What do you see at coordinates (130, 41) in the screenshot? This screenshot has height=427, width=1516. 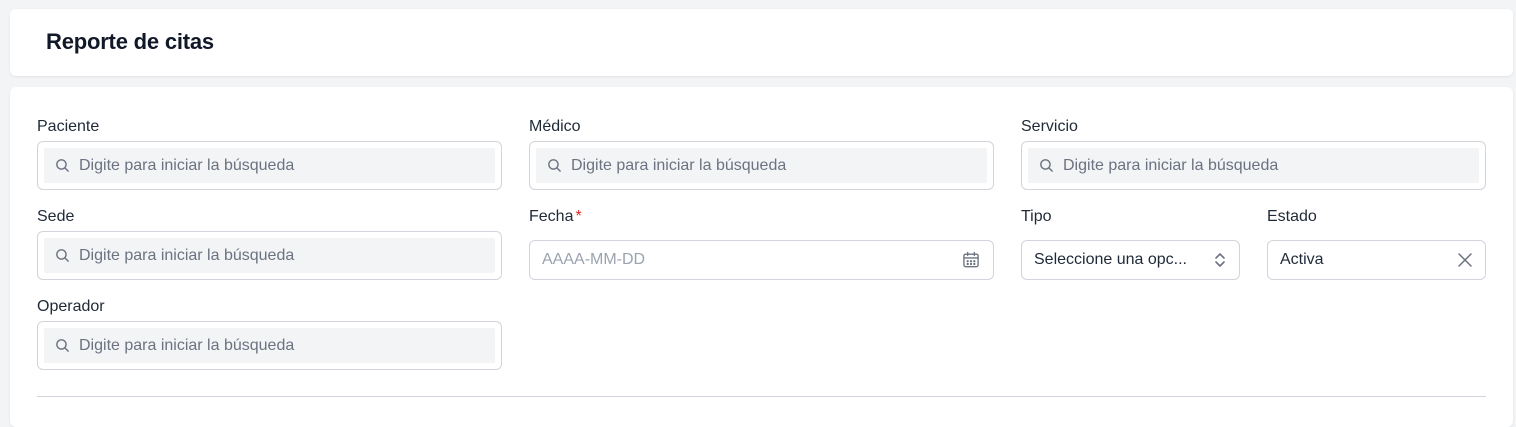 I see `page-title: Reporte de citas` at bounding box center [130, 41].